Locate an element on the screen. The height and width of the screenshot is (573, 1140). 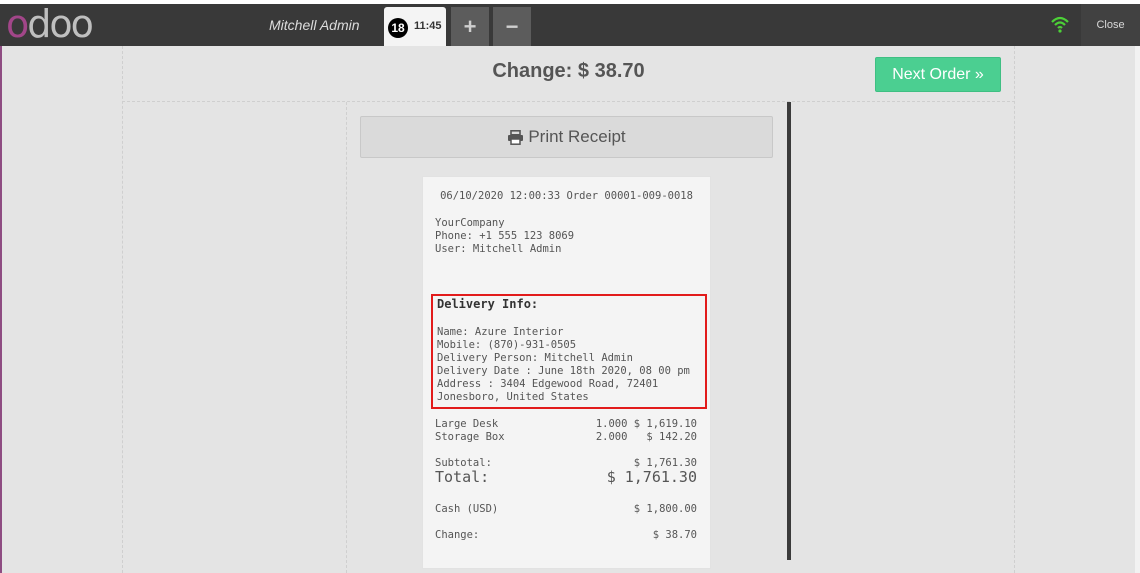
receipt-header-line: 06/10/2020 12:00:33 Order 00001-009-0018 is located at coordinates (566, 196).